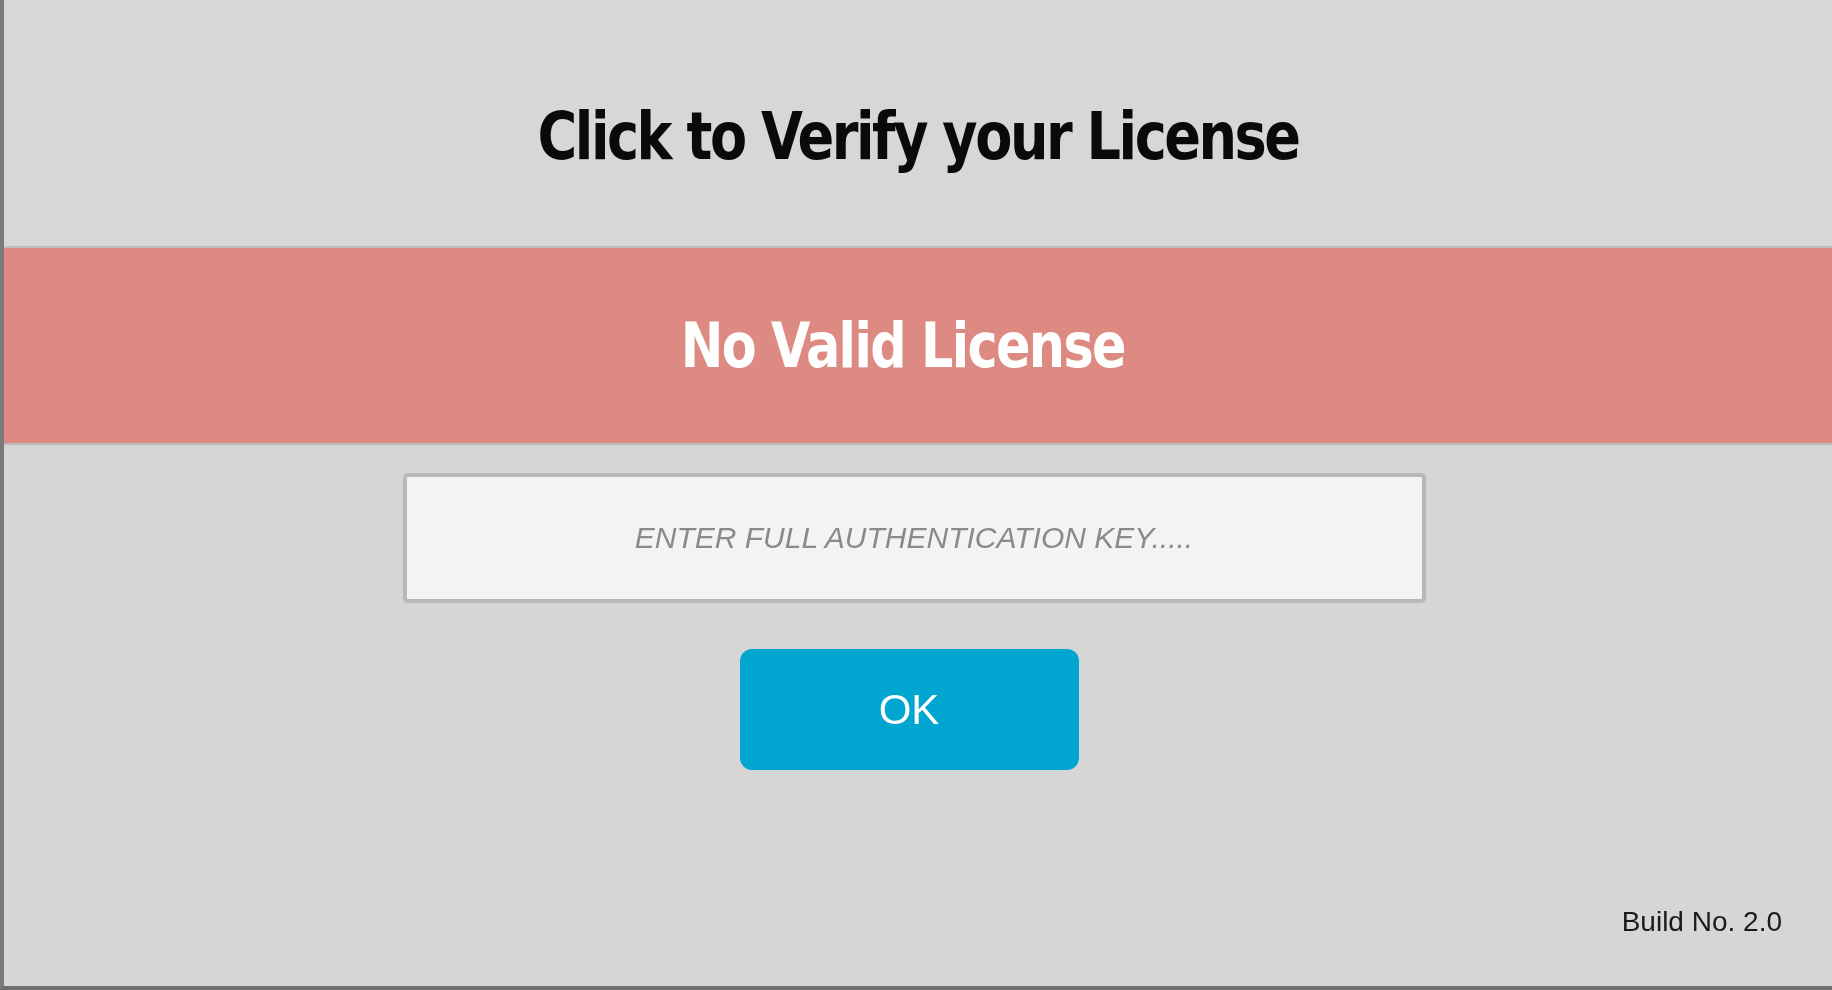 The width and height of the screenshot is (1832, 990). I want to click on title-heading: Click to Verify your License, so click(918, 136).